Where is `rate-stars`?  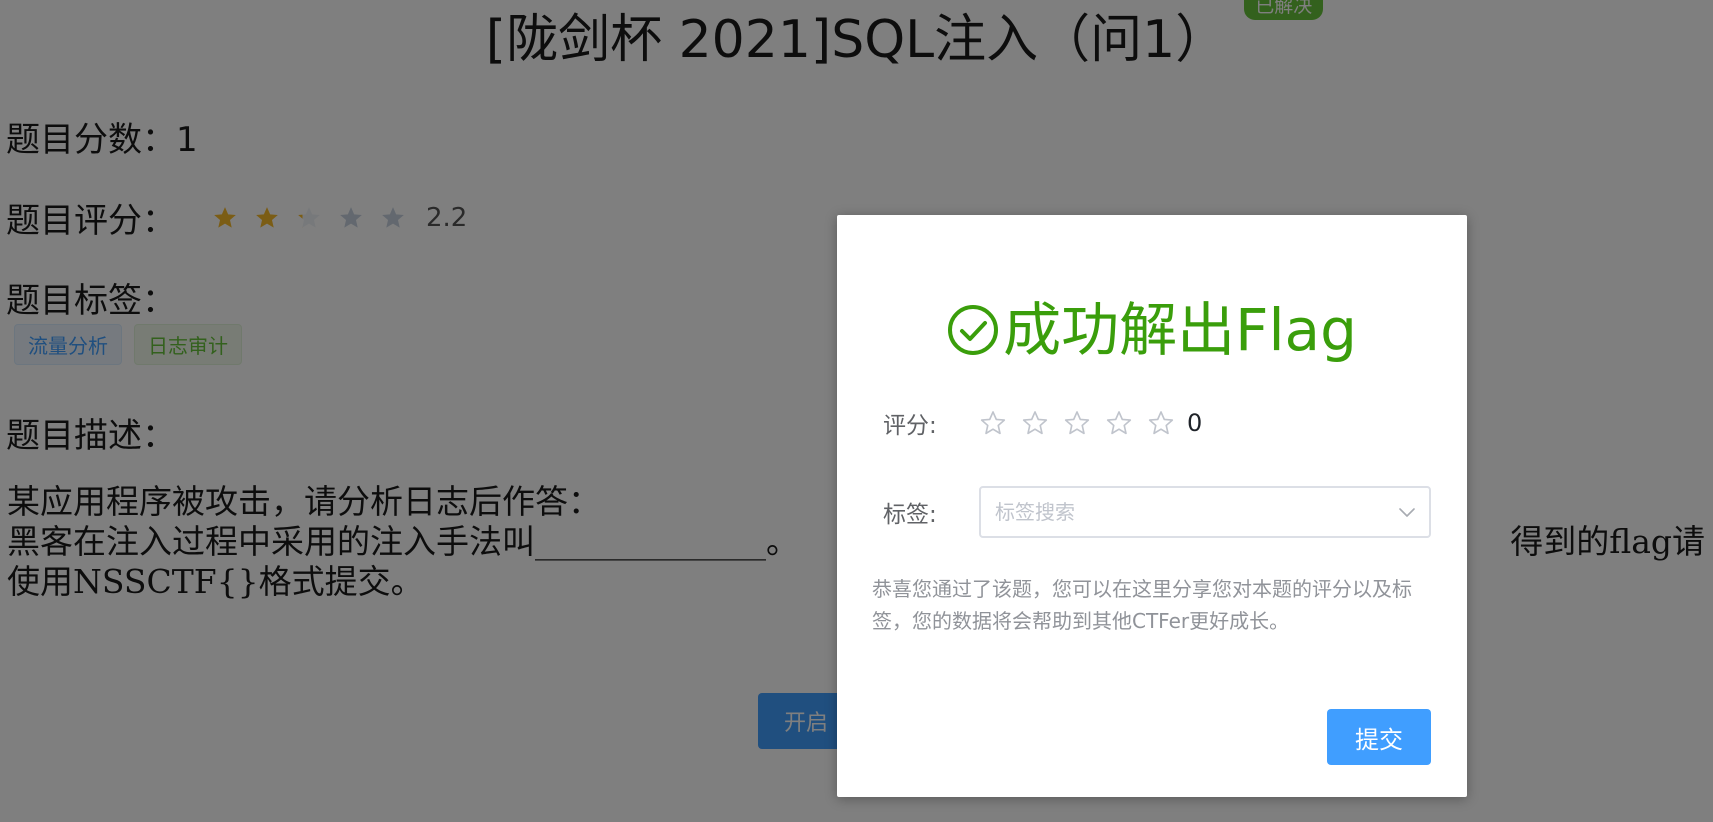
rate-stars is located at coordinates (1077, 423).